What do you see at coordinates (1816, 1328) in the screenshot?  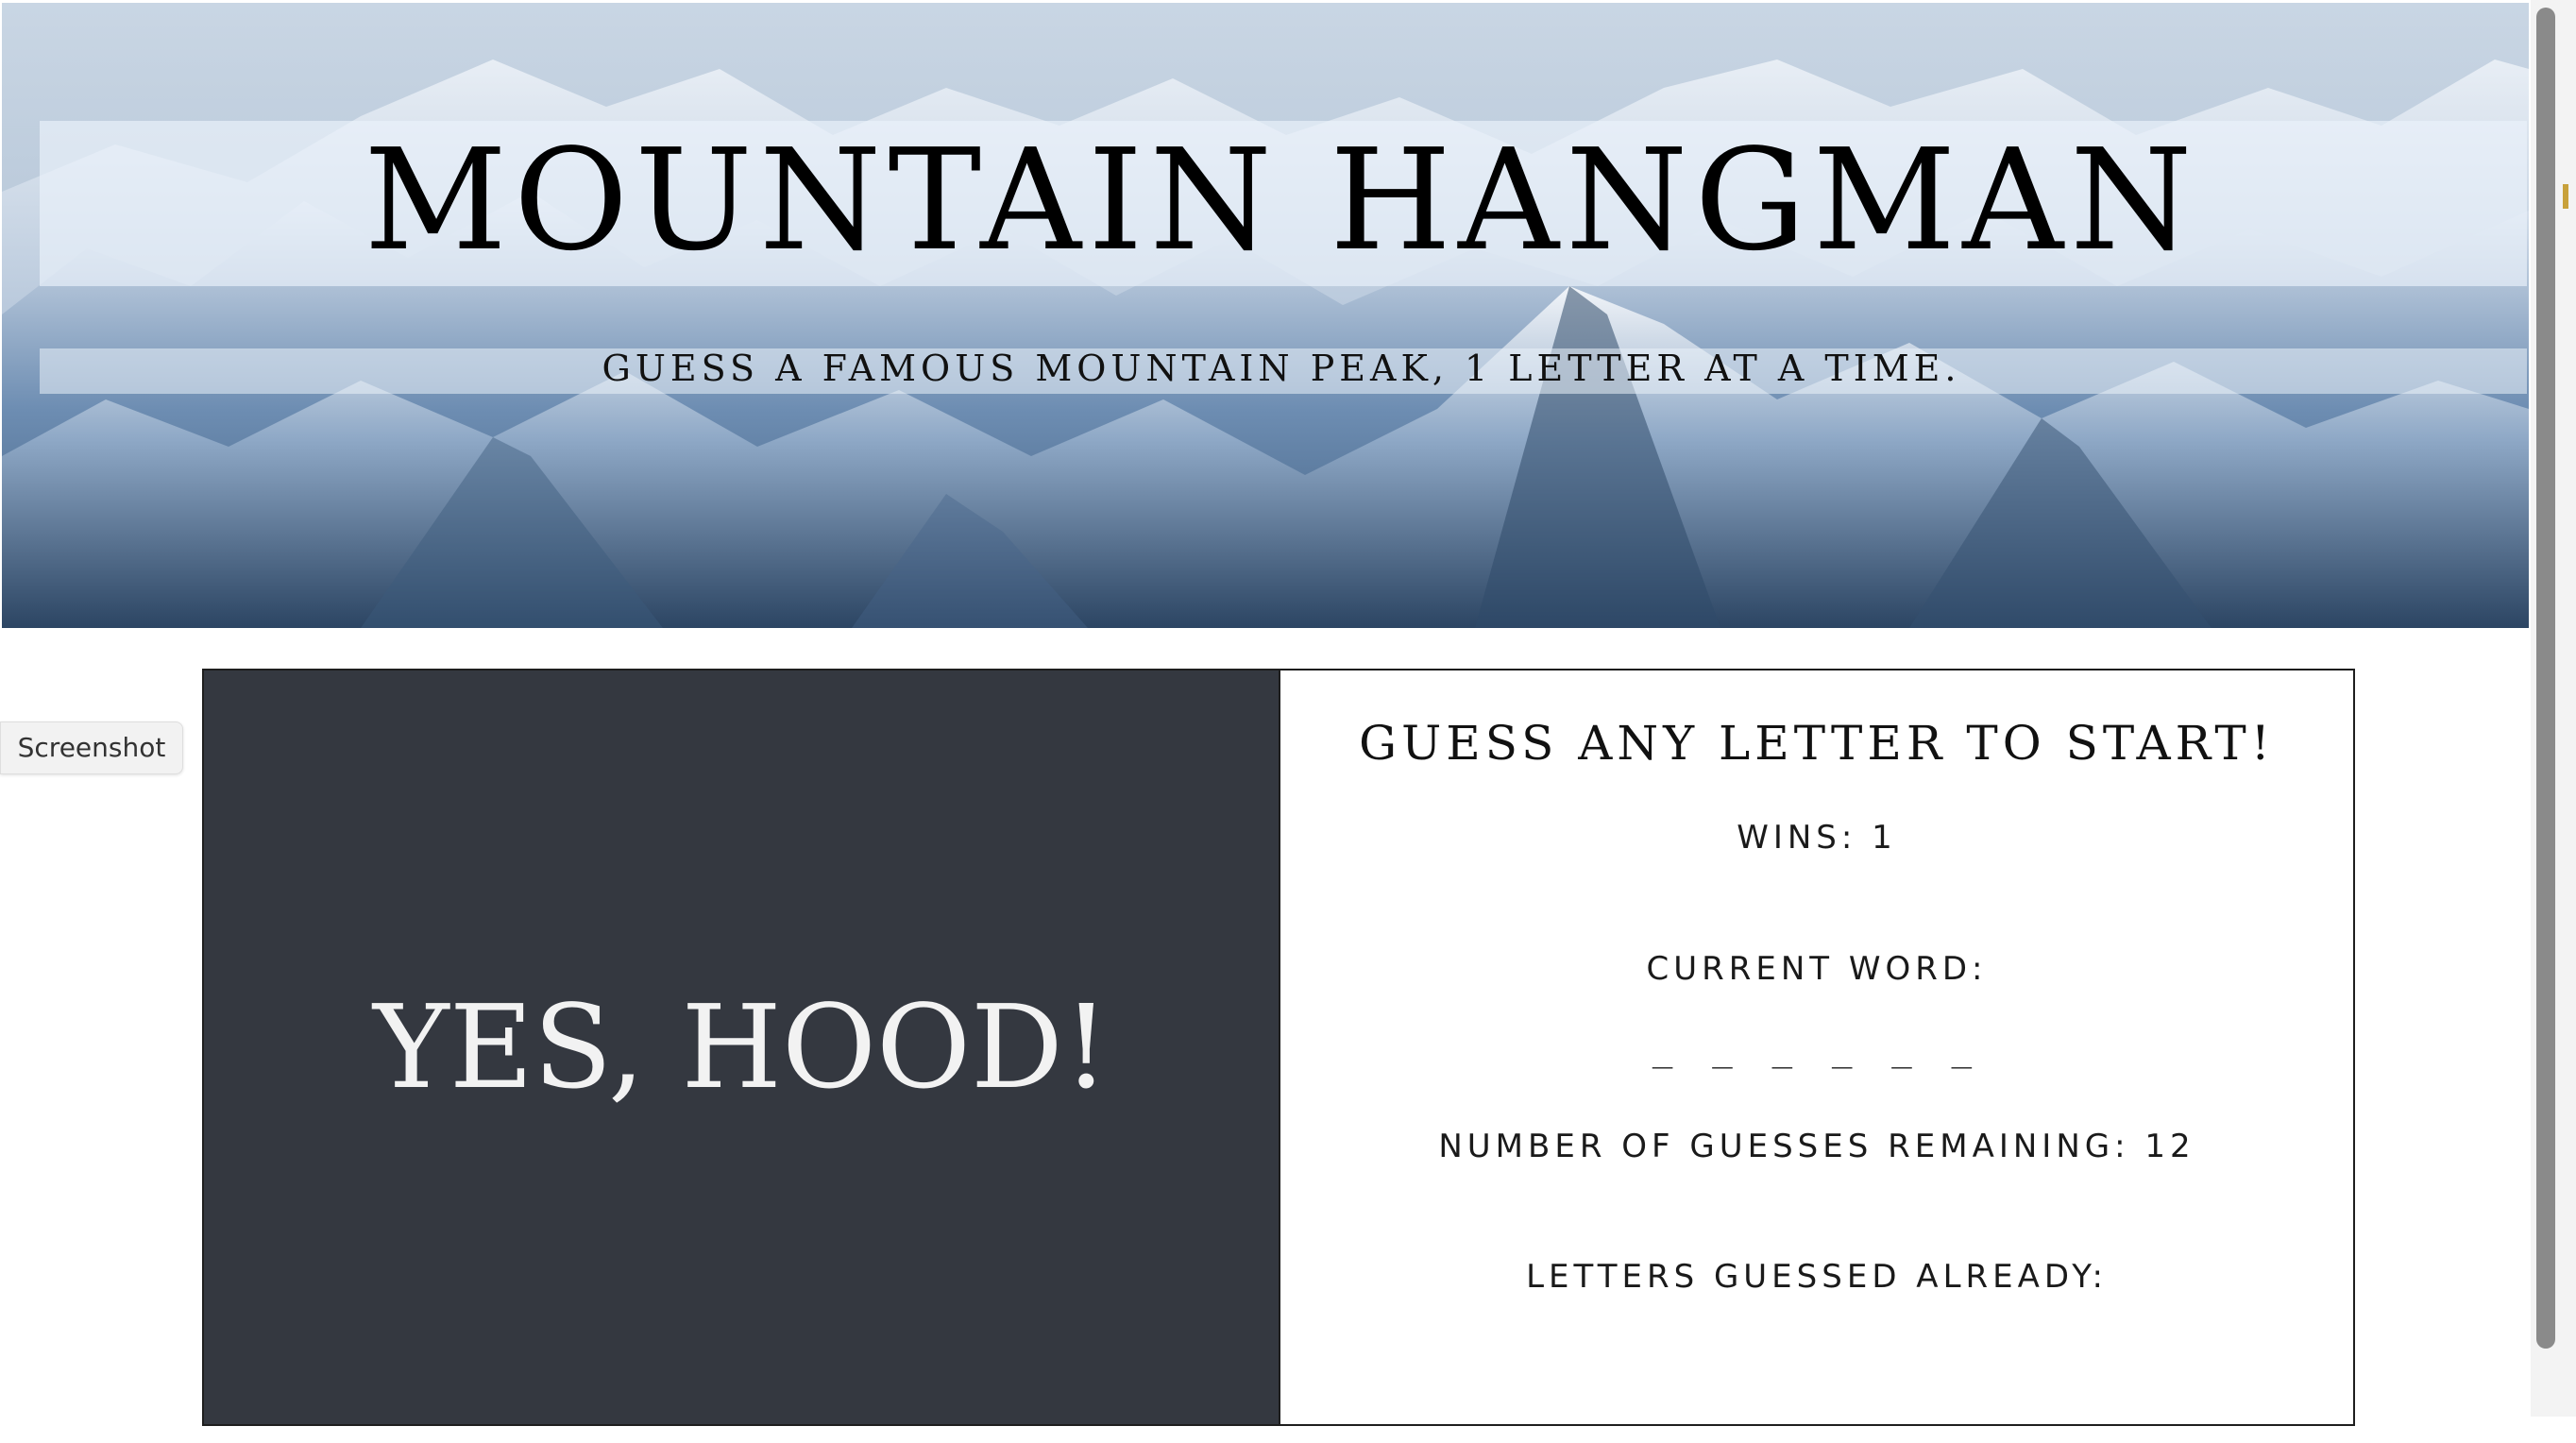 I see `letters-guessed-value` at bounding box center [1816, 1328].